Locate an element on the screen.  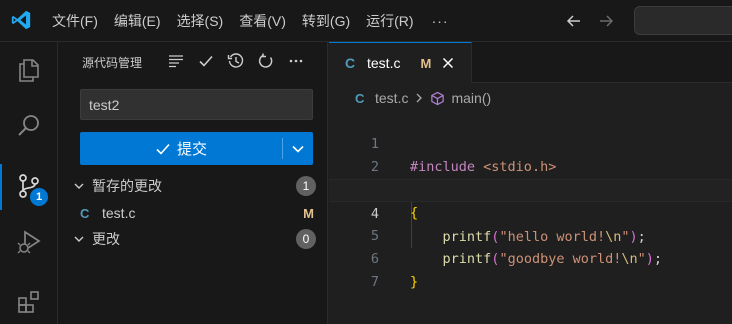
extensions-icon is located at coordinates (28, 302).